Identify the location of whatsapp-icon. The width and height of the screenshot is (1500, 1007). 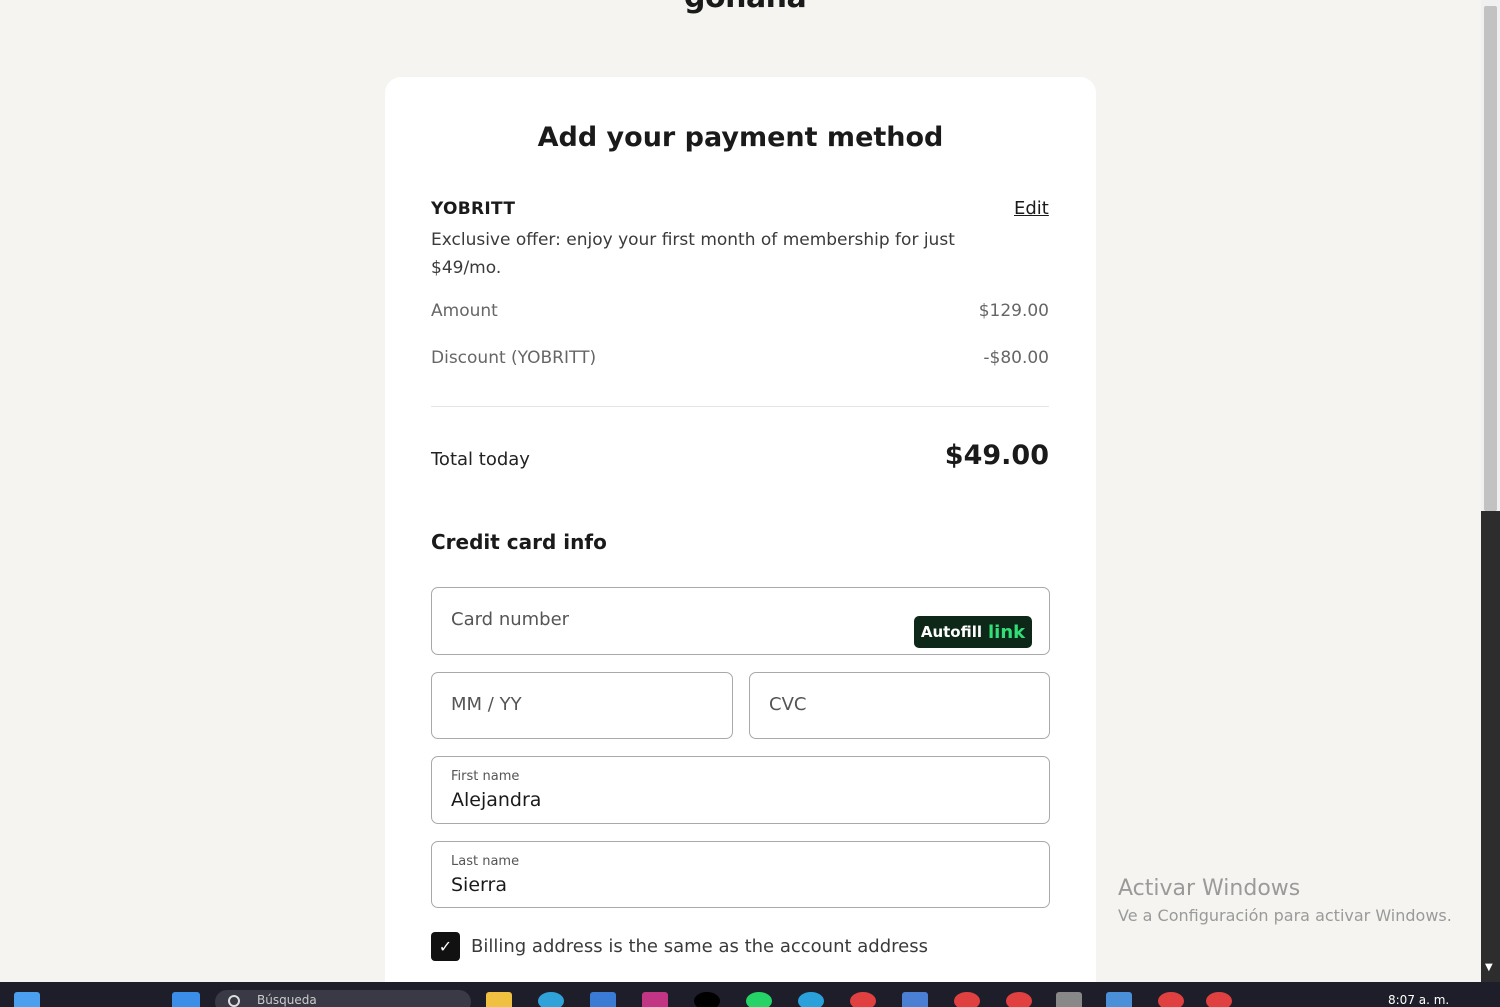
(759, 999).